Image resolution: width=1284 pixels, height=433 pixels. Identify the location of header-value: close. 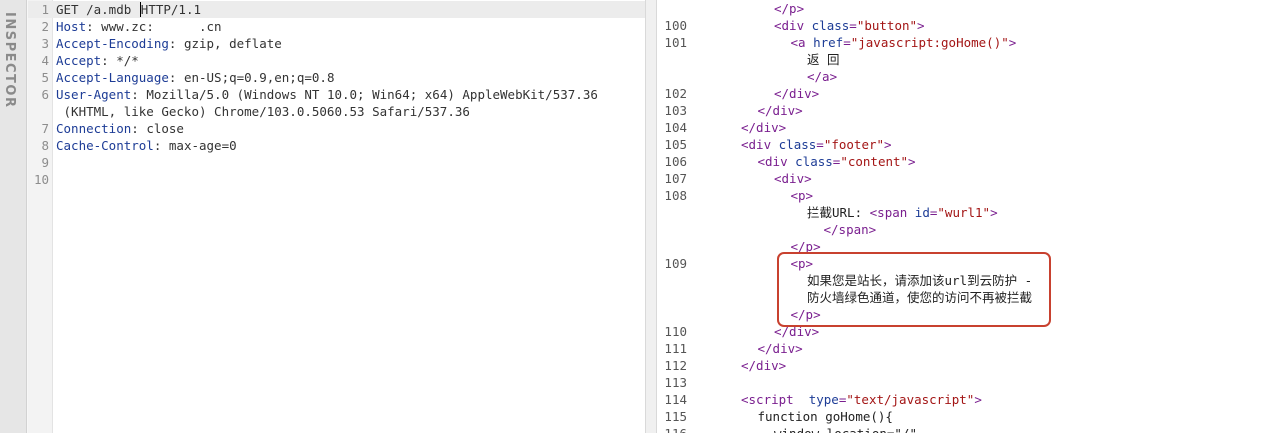
(165, 128).